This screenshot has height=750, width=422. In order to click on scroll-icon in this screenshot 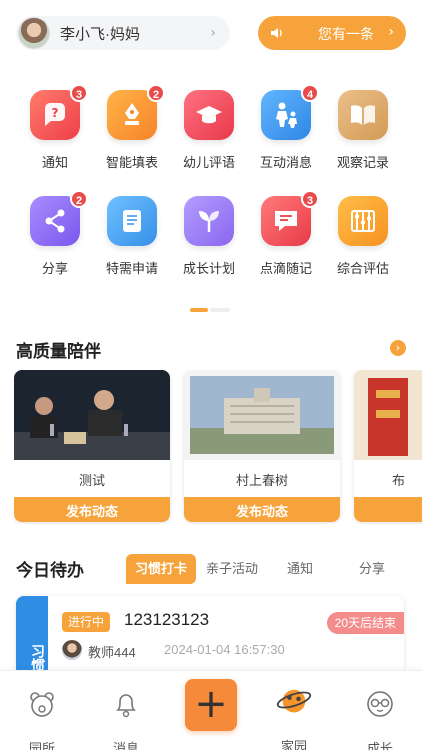, I will do `click(132, 221)`.